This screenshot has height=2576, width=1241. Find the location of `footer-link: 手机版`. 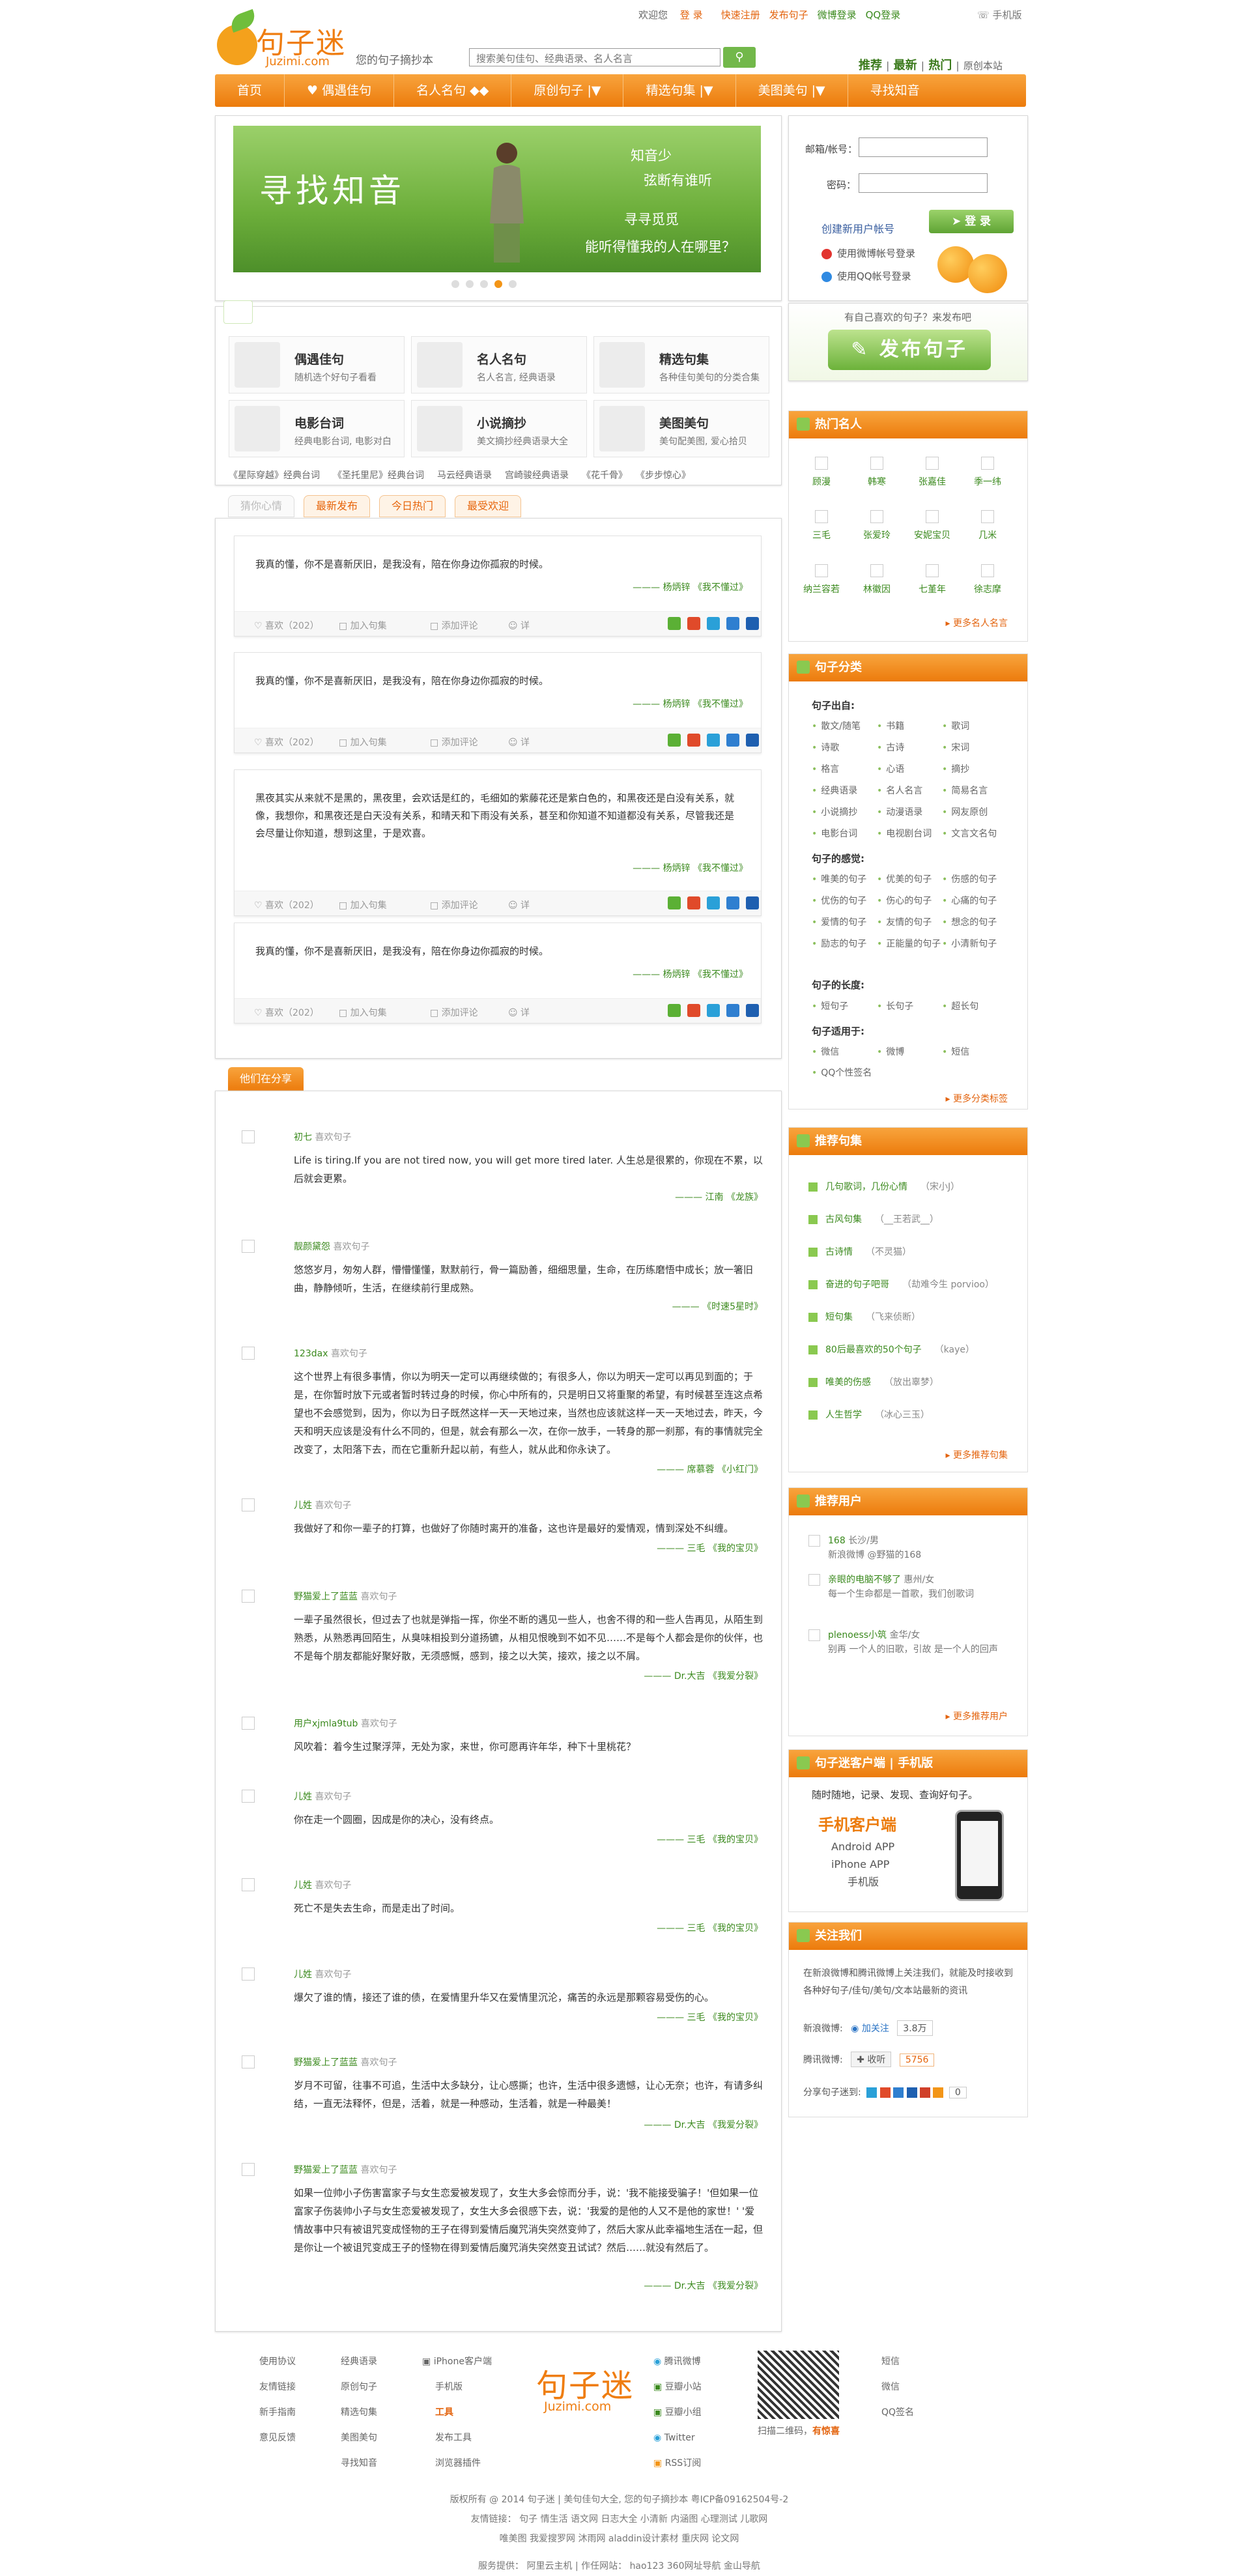

footer-link: 手机版 is located at coordinates (457, 2387).